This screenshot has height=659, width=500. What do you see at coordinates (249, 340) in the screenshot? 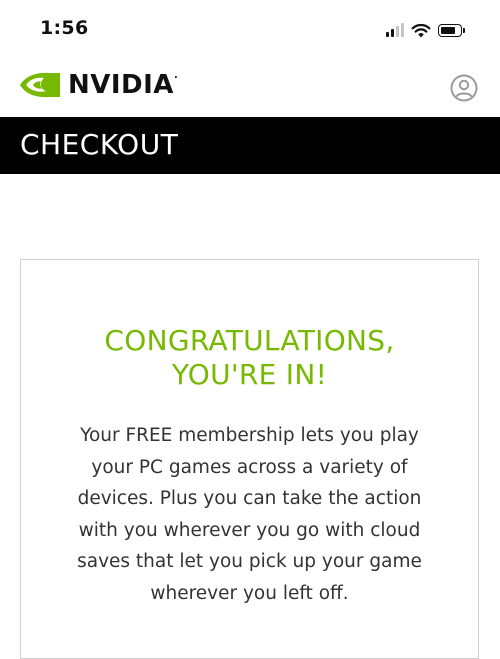
I see `congrats-heading-line1: CONGRATULATIONS,` at bounding box center [249, 340].